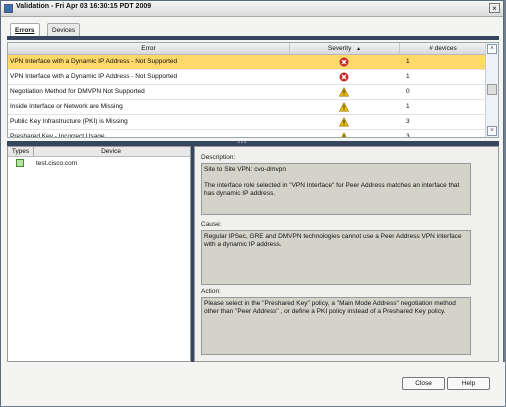 Image resolution: width=506 pixels, height=407 pixels. Describe the element at coordinates (57, 163) in the screenshot. I see `device-name: test.cisco.com` at that location.